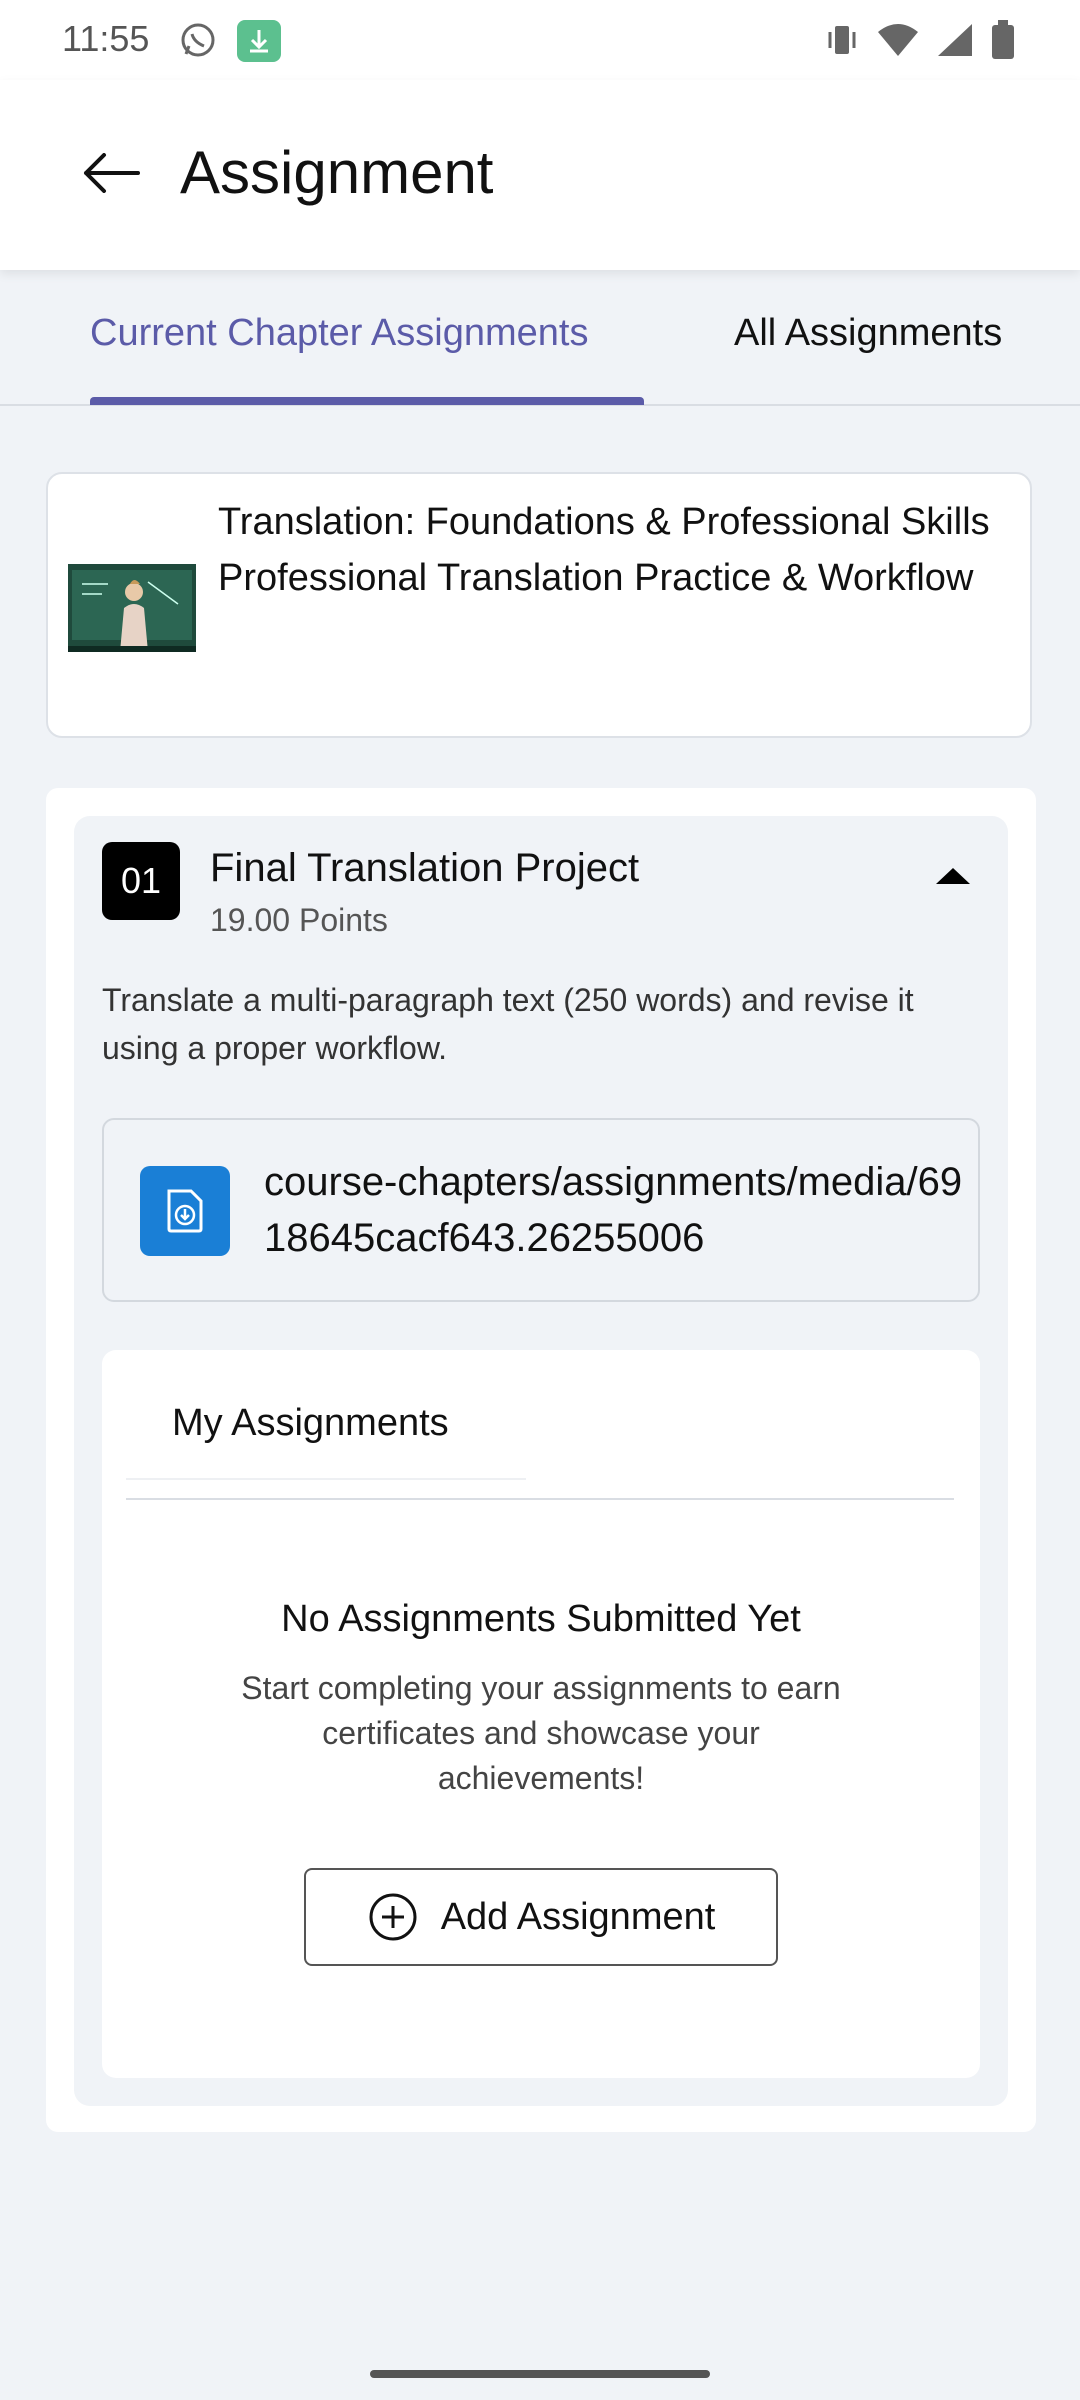  I want to click on add-assignment-button: Add Assignment, so click(541, 1917).